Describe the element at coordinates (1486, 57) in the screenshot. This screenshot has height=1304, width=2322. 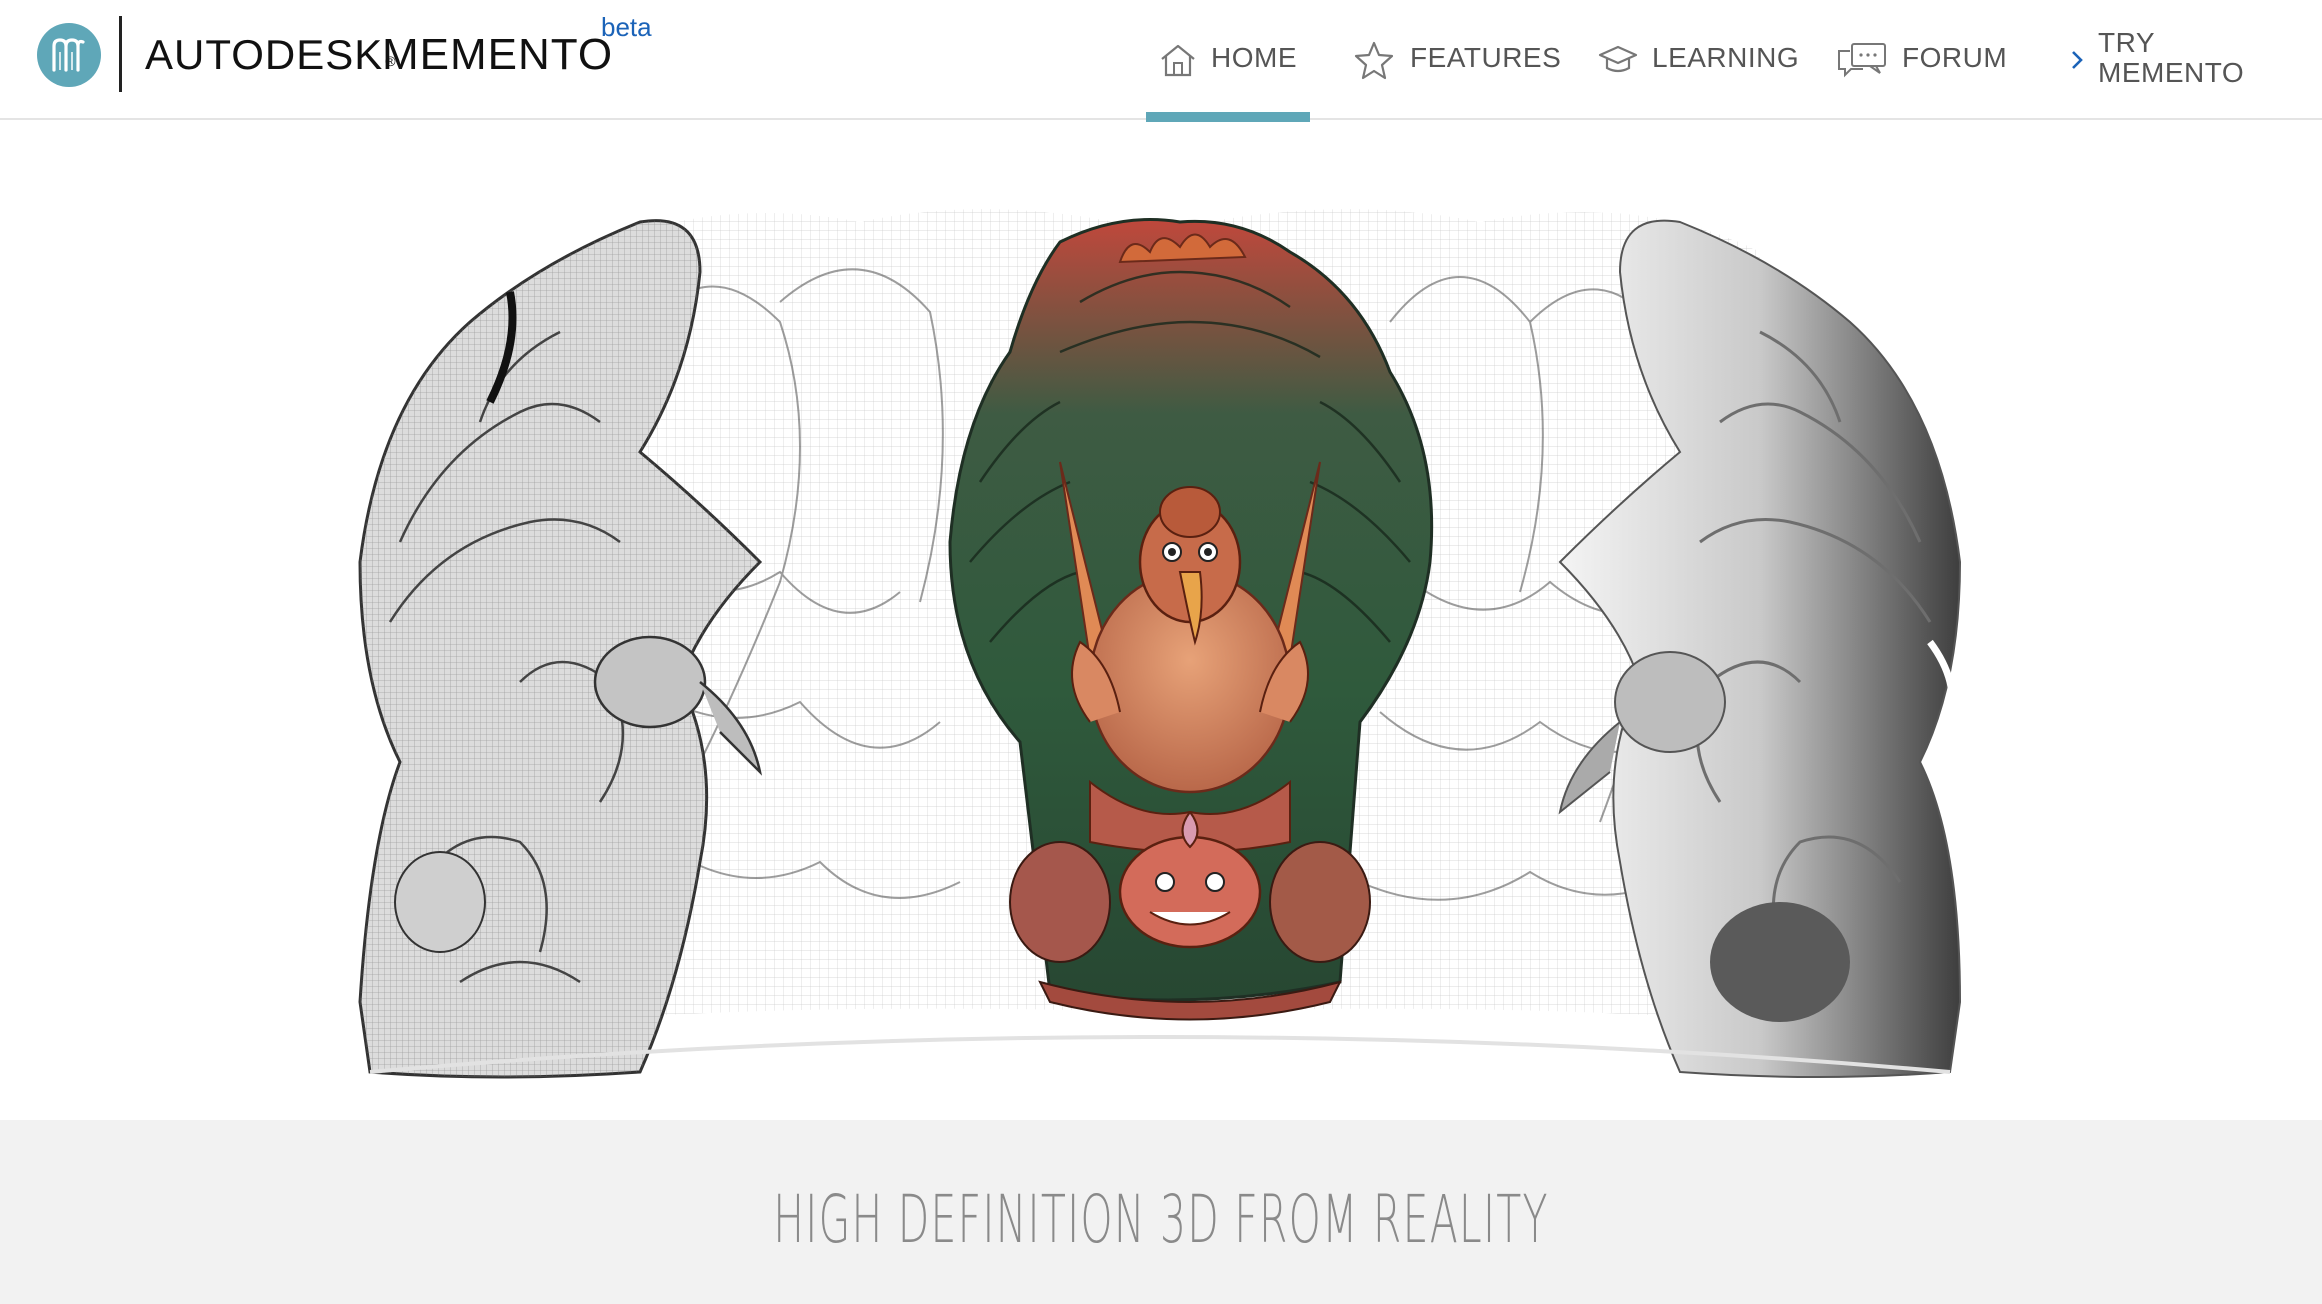
I see `nav-features-label: FEATURES` at that location.